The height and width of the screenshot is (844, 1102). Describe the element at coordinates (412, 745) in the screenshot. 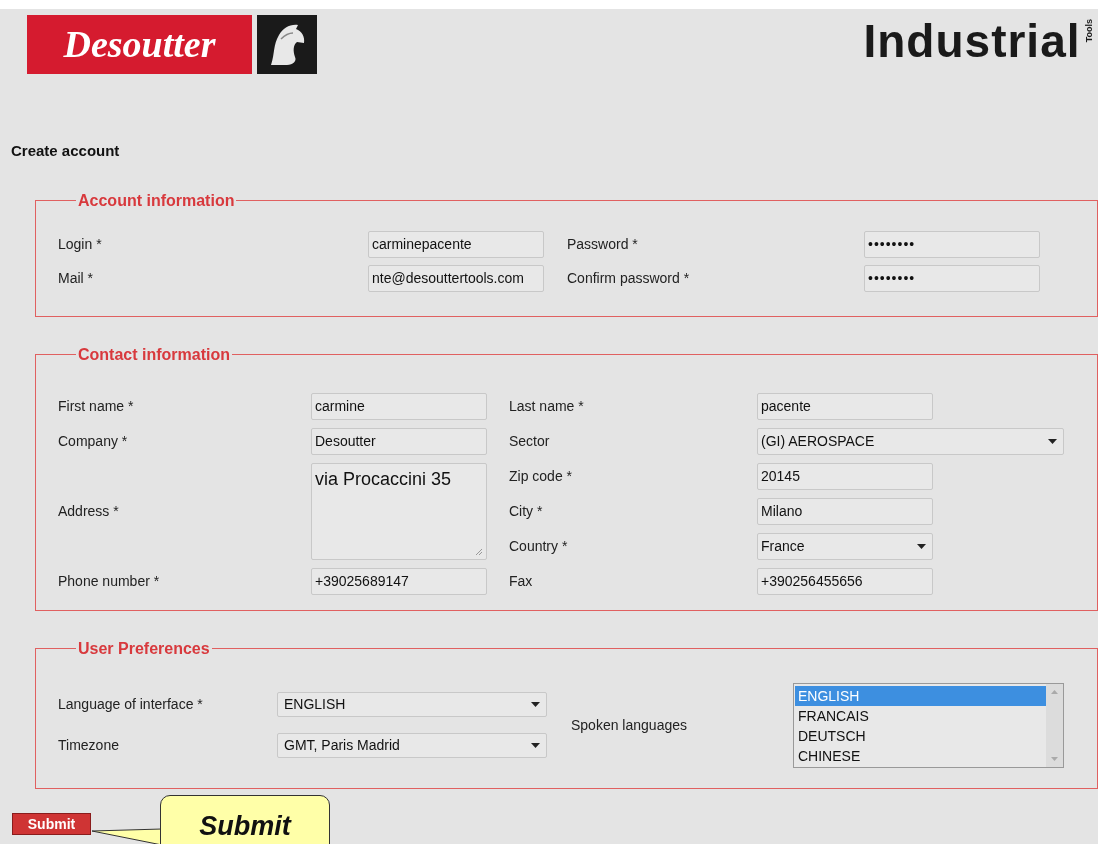

I see `dropdown-select: GMT, Paris Madrid` at that location.